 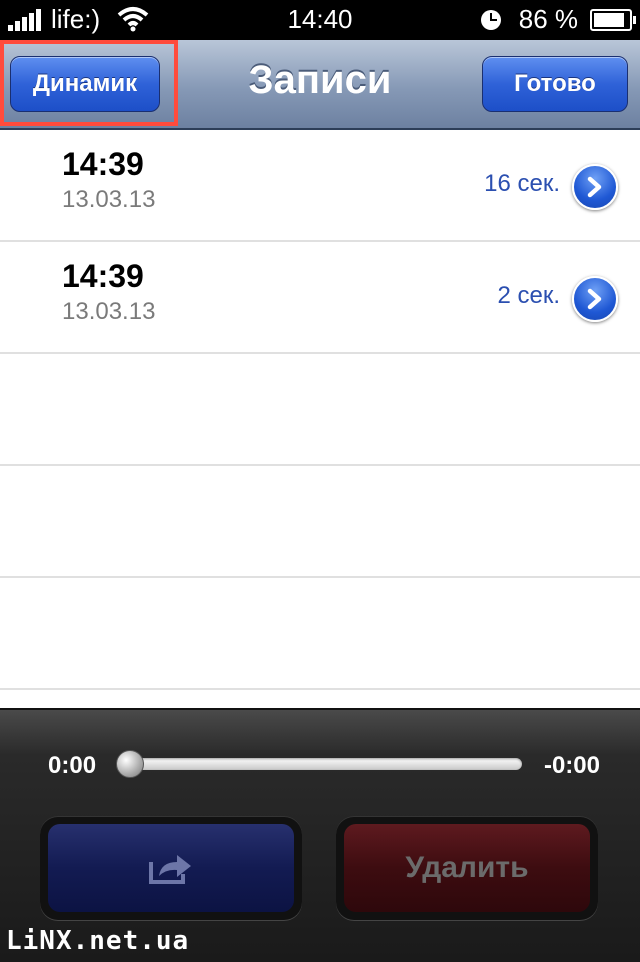 I want to click on remaining-time: -0:00, so click(x=571, y=765).